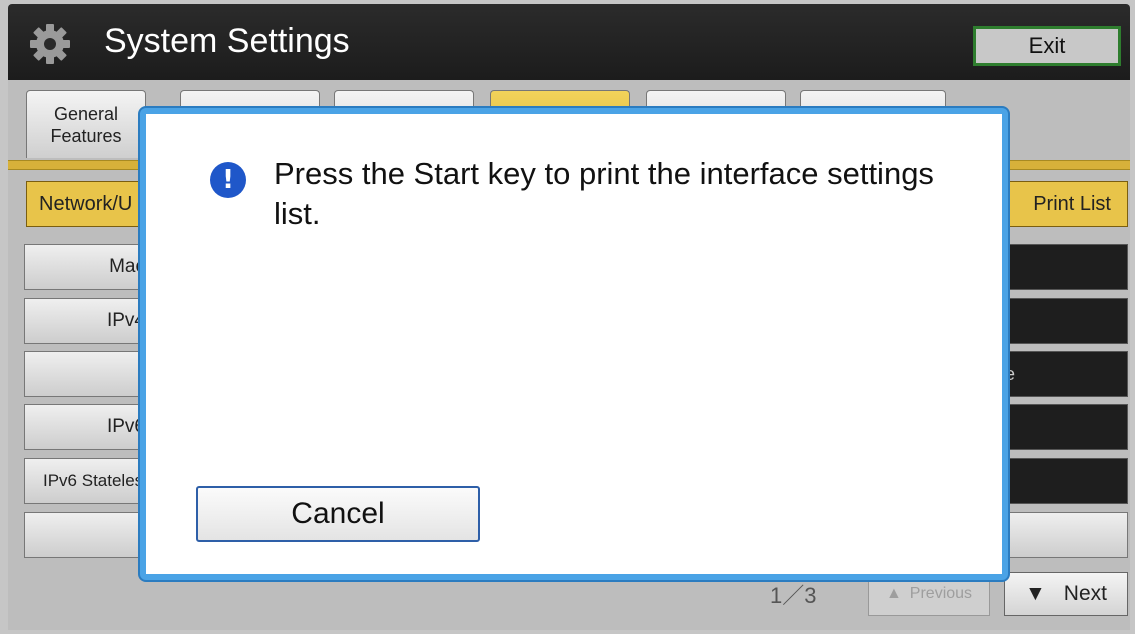 The width and height of the screenshot is (1135, 634). I want to click on exclamation-icon: !, so click(228, 180).